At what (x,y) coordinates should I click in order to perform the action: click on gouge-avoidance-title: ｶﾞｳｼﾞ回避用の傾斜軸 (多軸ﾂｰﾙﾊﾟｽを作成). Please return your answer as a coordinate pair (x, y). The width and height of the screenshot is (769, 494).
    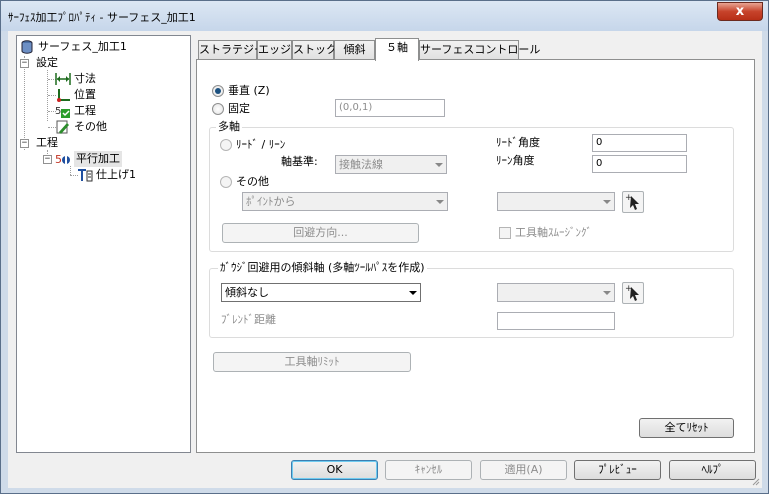
    Looking at the image, I should click on (322, 268).